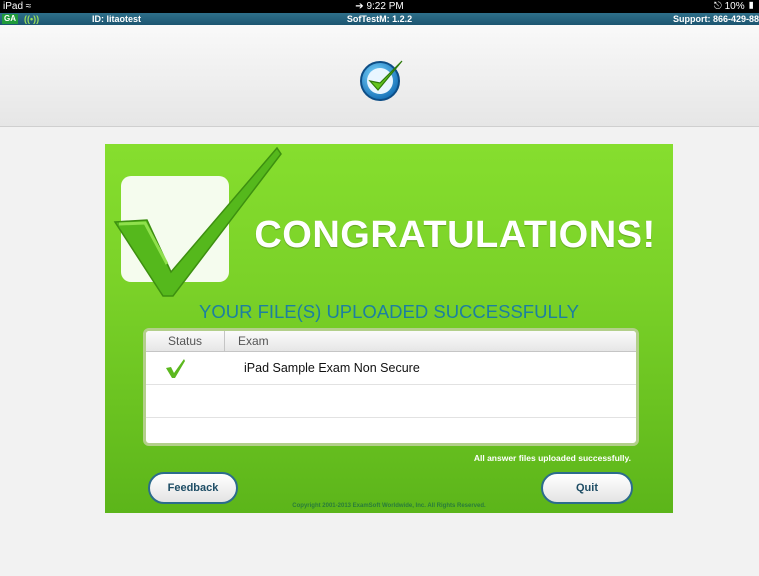 The width and height of the screenshot is (759, 576). What do you see at coordinates (389, 311) in the screenshot?
I see `upload-success-message: YOUR FILE(S) UPLOADED SUCCESSFULLY` at bounding box center [389, 311].